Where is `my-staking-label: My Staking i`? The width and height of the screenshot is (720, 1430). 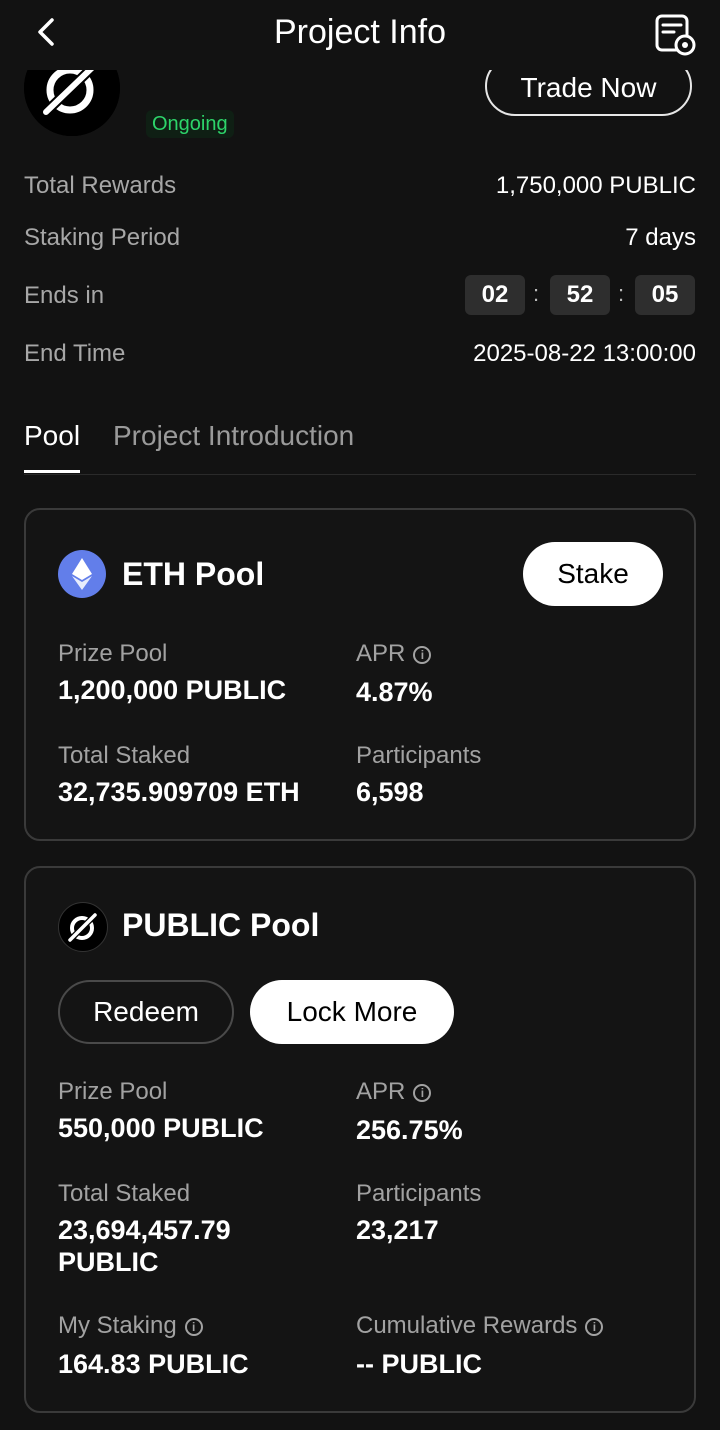 my-staking-label: My Staking i is located at coordinates (130, 1326).